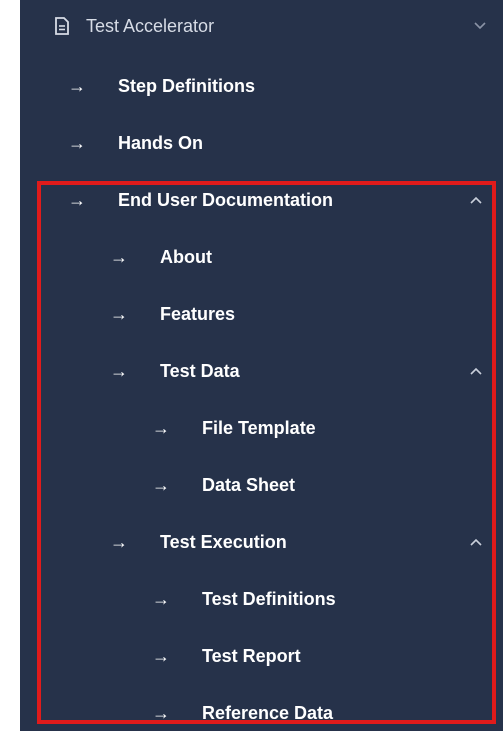 Image resolution: width=503 pixels, height=741 pixels. I want to click on sidebar-item-reference-data: → Reference Data, so click(325, 713).